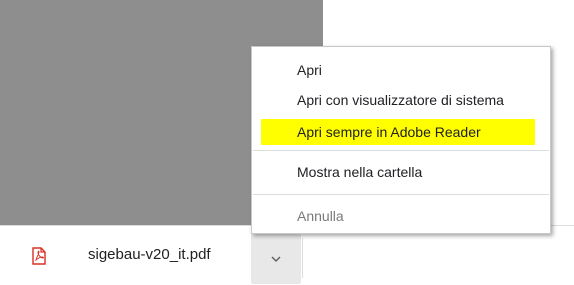  I want to click on menu-item-show-in-folder: Mostra nella cartella, so click(401, 172).